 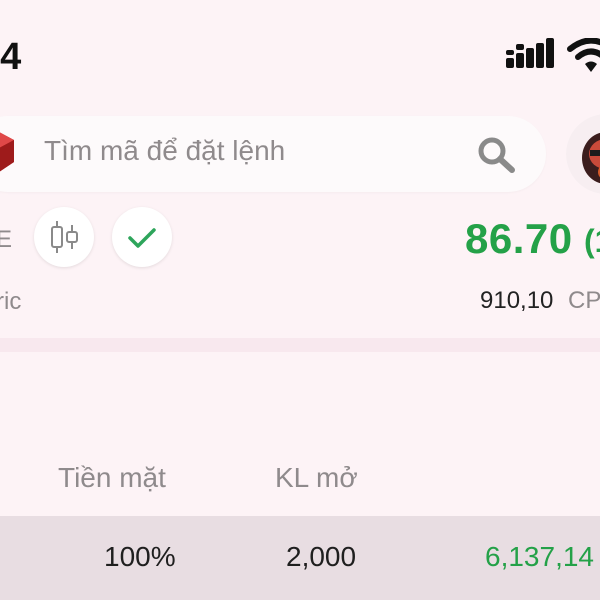 I want to click on candlestick-icon, so click(x=64, y=237).